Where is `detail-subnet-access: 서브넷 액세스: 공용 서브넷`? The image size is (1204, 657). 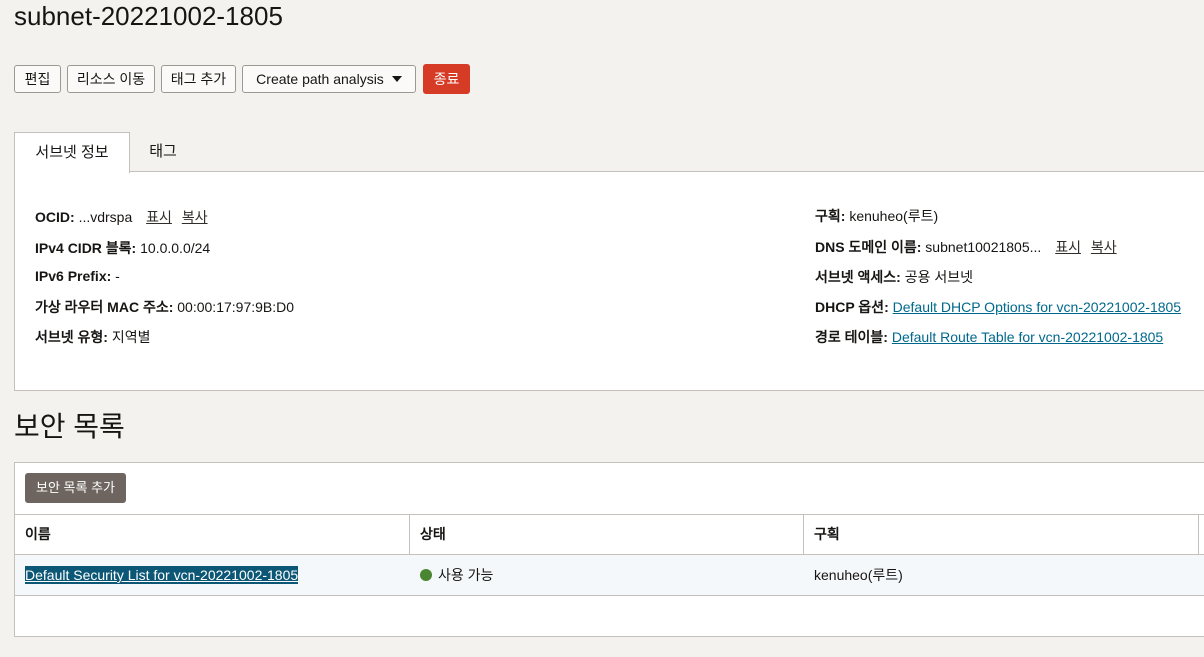
detail-subnet-access: 서브넷 액세스: 공용 서브넷 is located at coordinates (894, 277).